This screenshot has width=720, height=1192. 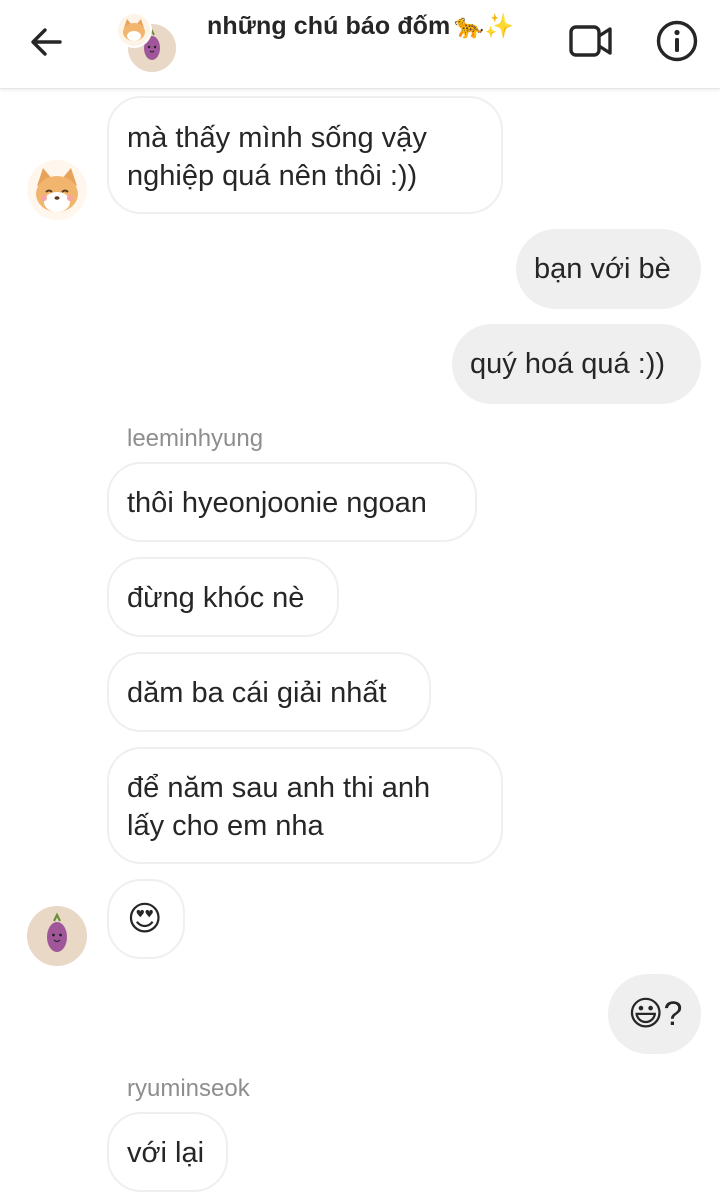 What do you see at coordinates (279, 788) in the screenshot?
I see `message-text-line: để năm sau anh thi anh` at bounding box center [279, 788].